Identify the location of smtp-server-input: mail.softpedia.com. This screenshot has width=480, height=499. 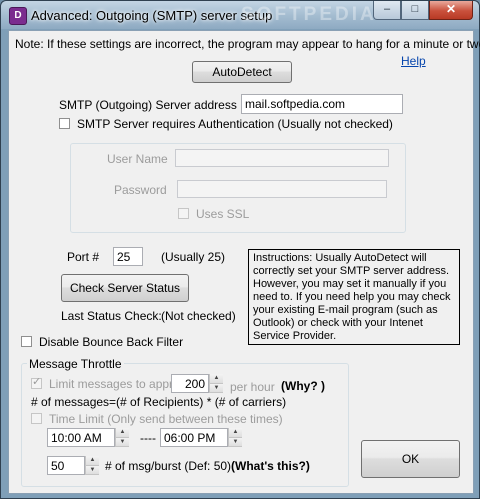
(322, 104).